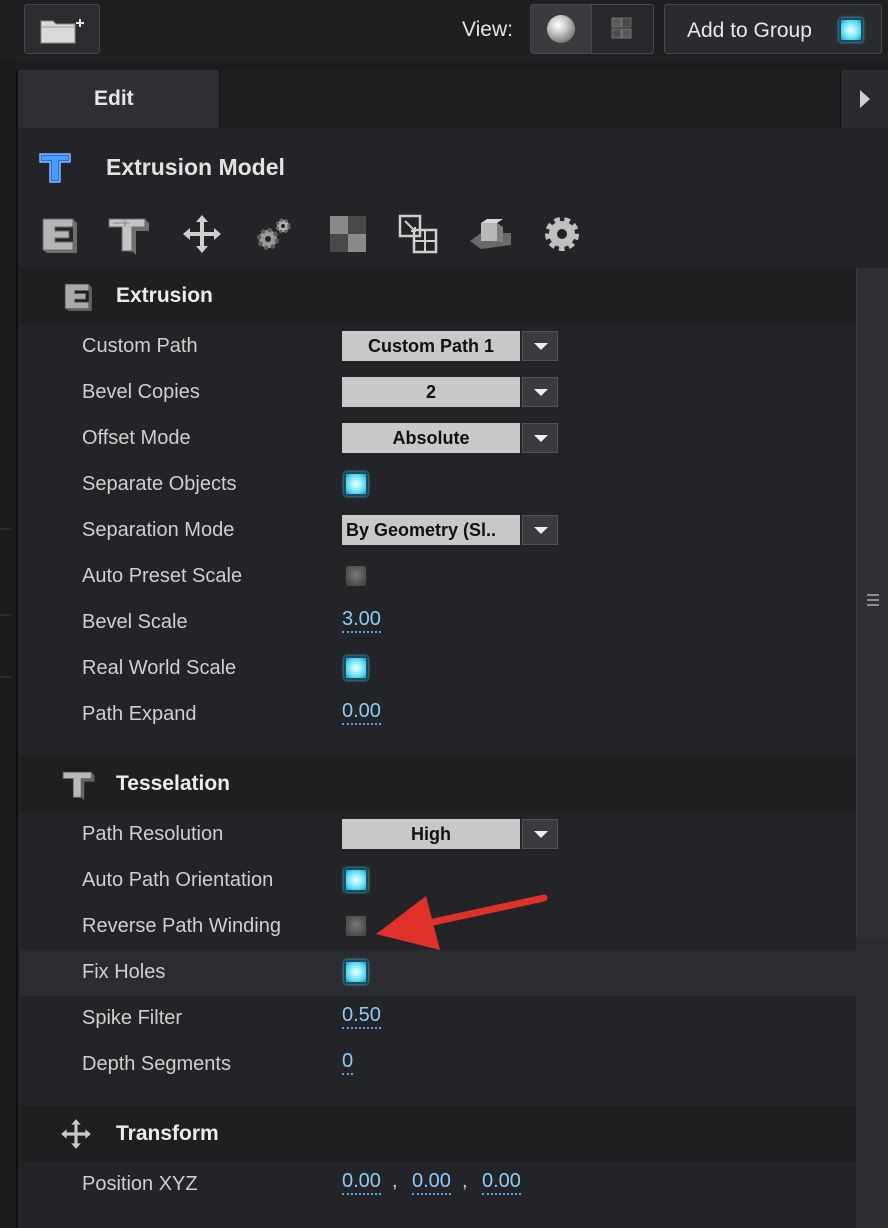 The height and width of the screenshot is (1228, 888). I want to click on extrusion-section-icon, so click(78, 297).